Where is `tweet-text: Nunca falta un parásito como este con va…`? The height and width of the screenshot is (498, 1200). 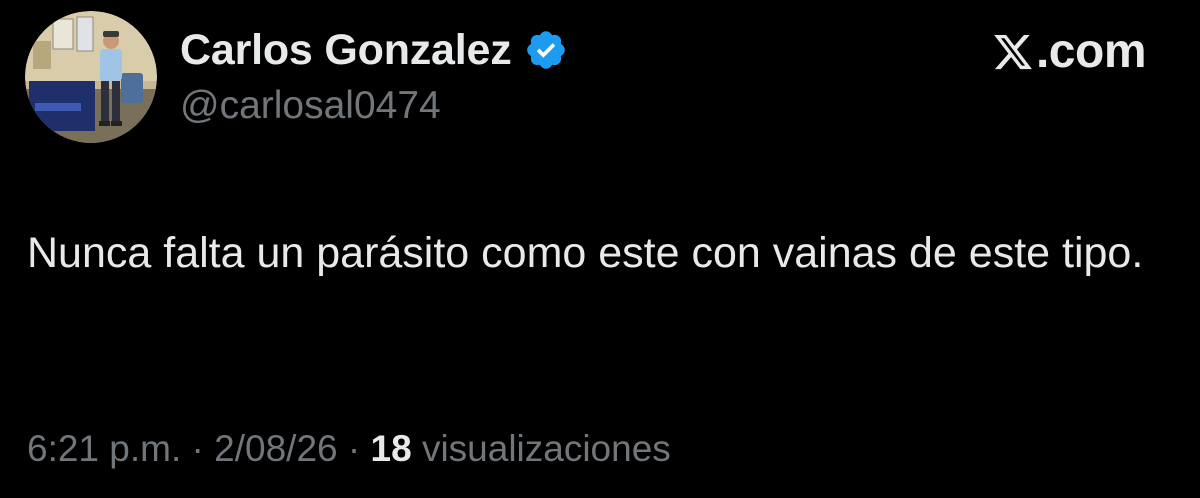
tweet-text: Nunca falta un parásito como este con va… is located at coordinates (585, 253).